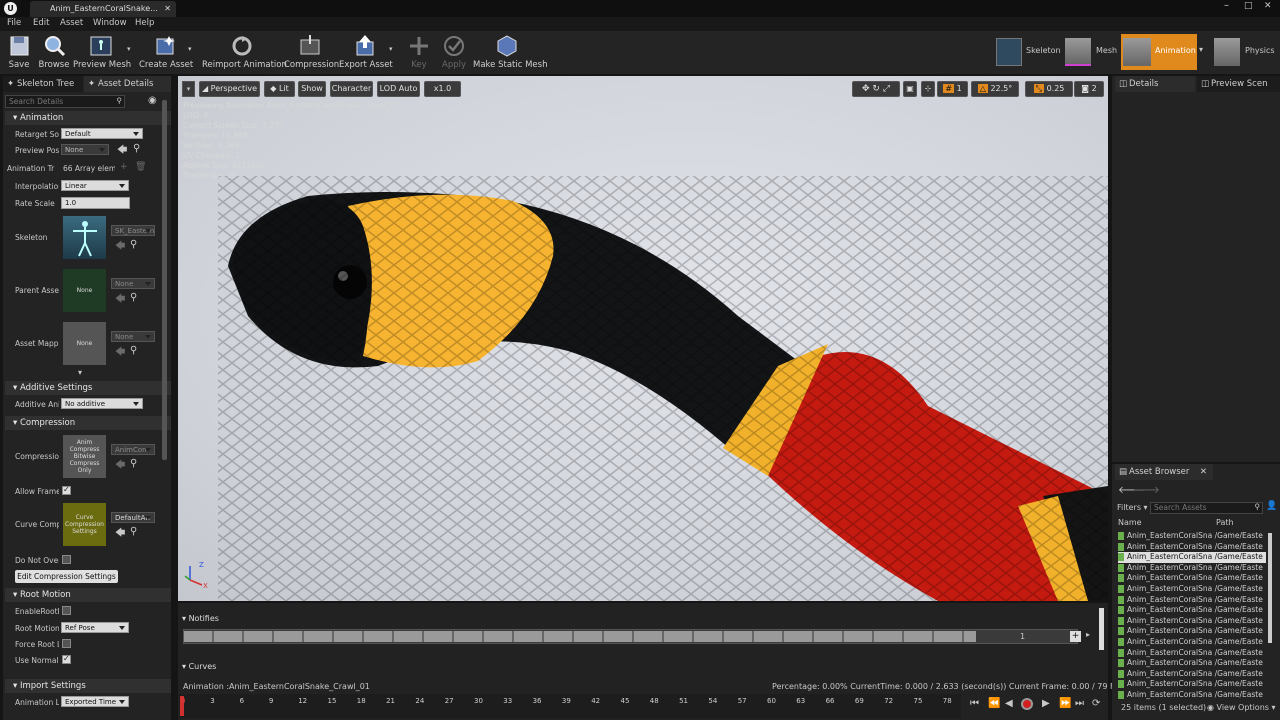 This screenshot has height=720, width=1280. Describe the element at coordinates (140, 167) in the screenshot. I see `trash-icon: 🗑` at that location.